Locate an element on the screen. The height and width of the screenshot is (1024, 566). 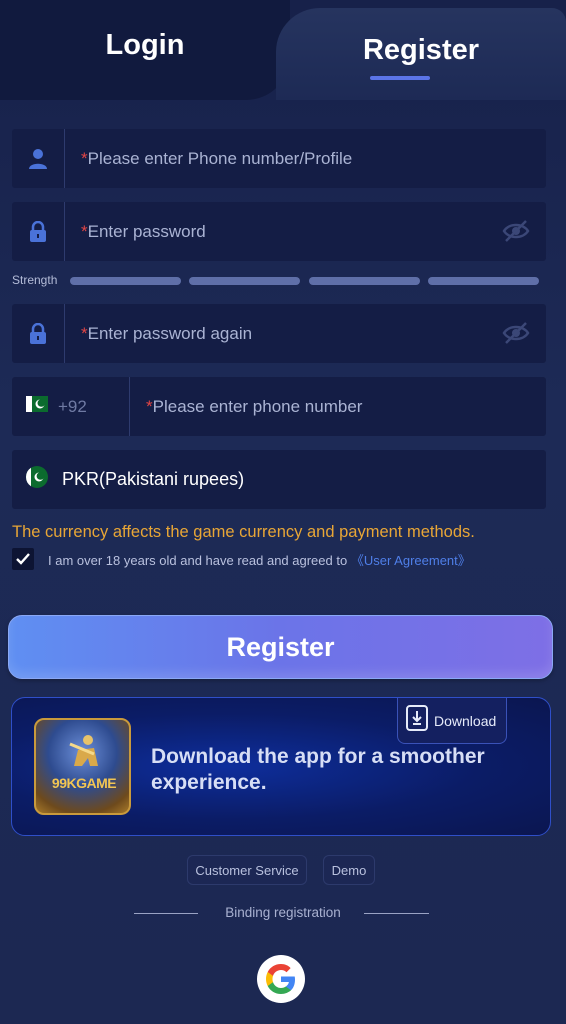
register-button-label: Register is located at coordinates (280, 646).